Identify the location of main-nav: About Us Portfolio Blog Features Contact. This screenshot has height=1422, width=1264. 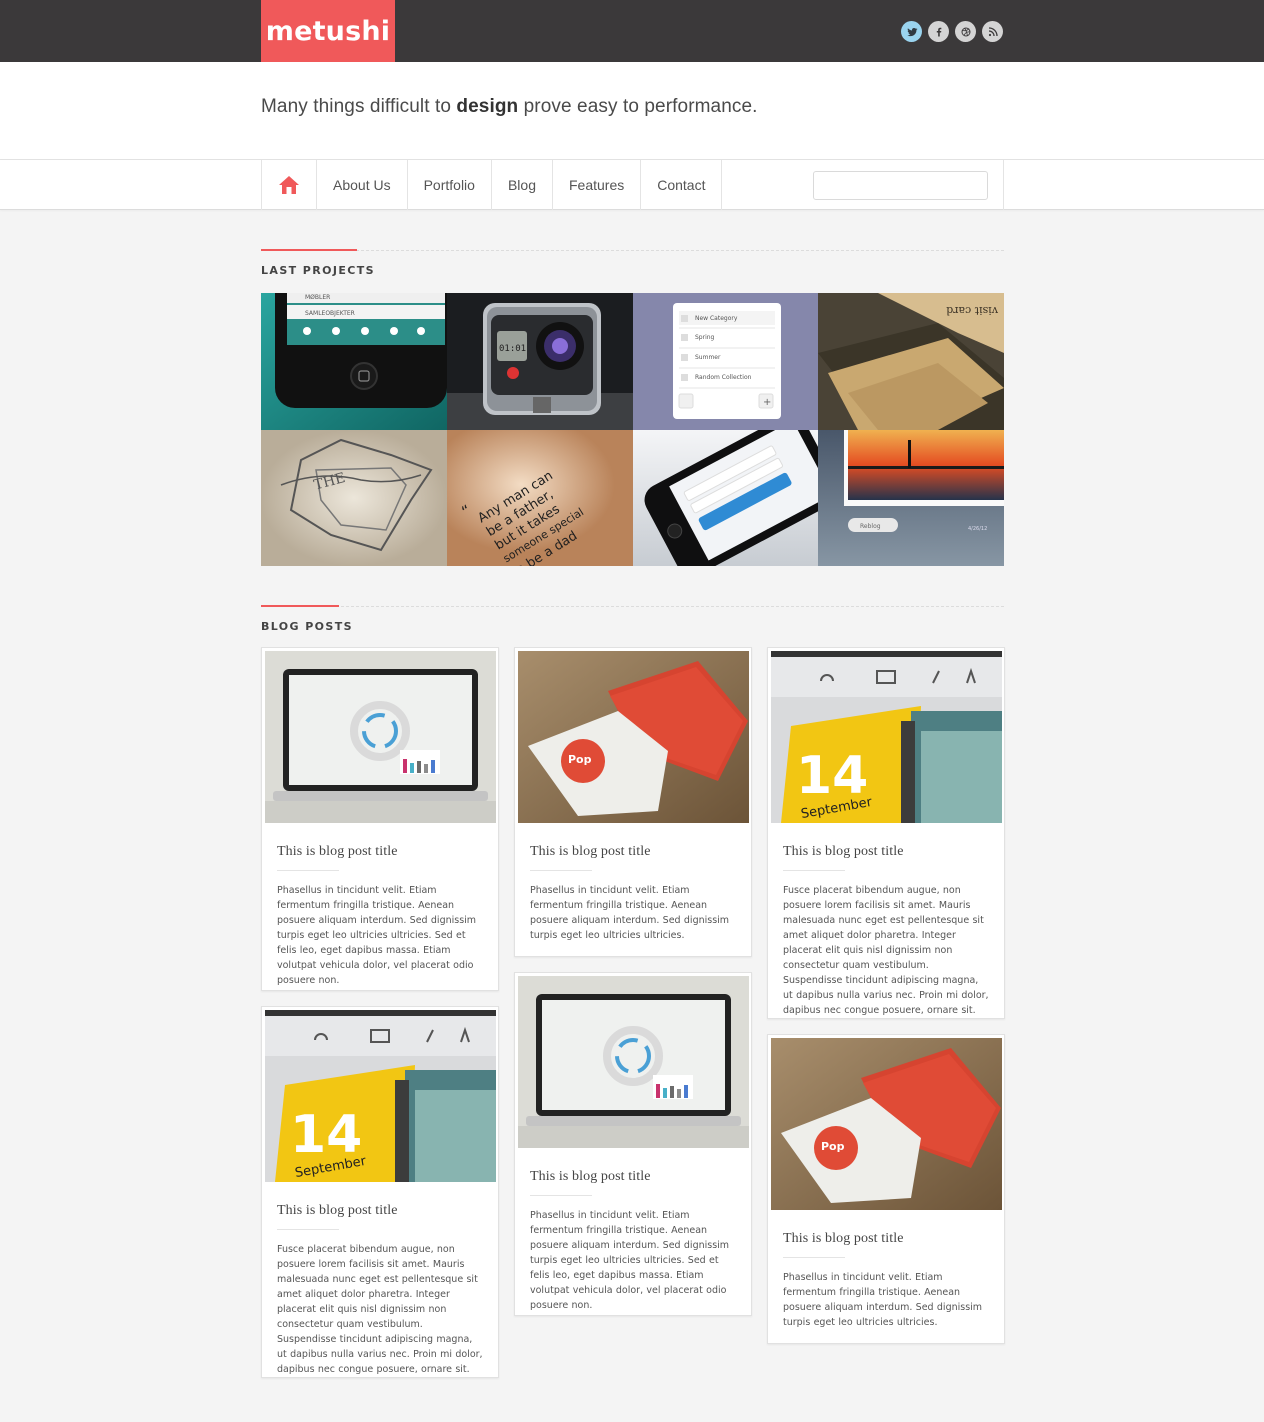
(492, 185).